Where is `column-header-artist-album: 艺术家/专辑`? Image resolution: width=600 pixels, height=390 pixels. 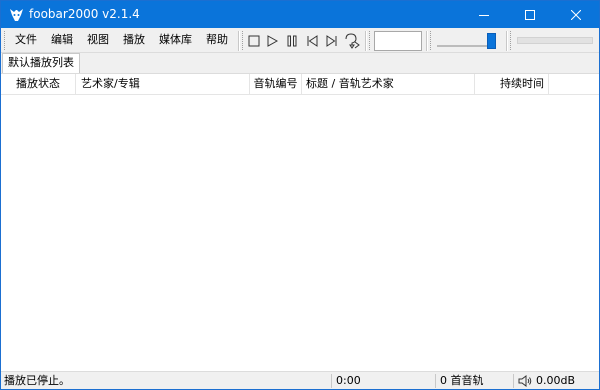
column-header-artist-album: 艺术家/专辑 is located at coordinates (163, 84).